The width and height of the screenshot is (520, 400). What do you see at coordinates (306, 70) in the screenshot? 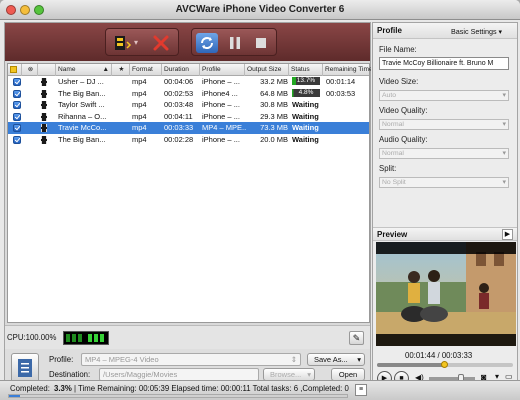
I see `column-status: Status` at bounding box center [306, 70].